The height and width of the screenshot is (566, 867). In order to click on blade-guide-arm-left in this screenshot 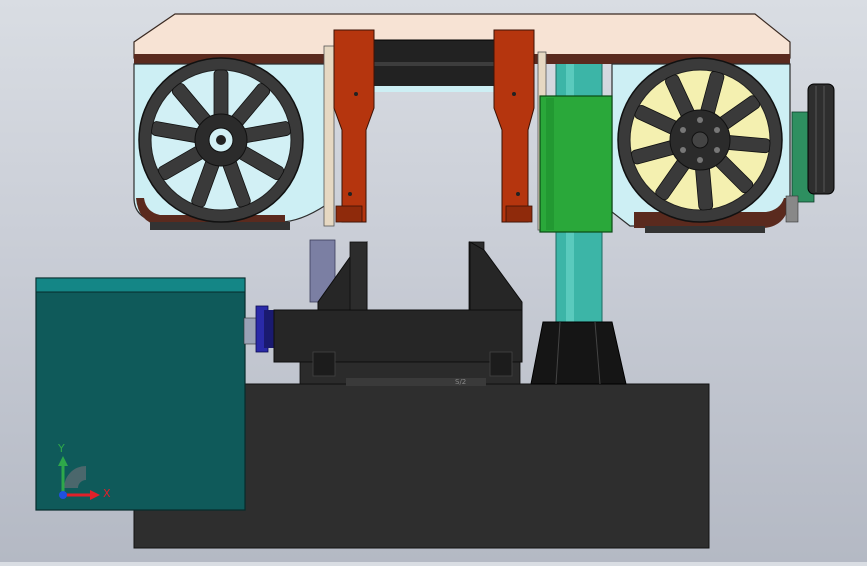, I will do `click(354, 126)`.